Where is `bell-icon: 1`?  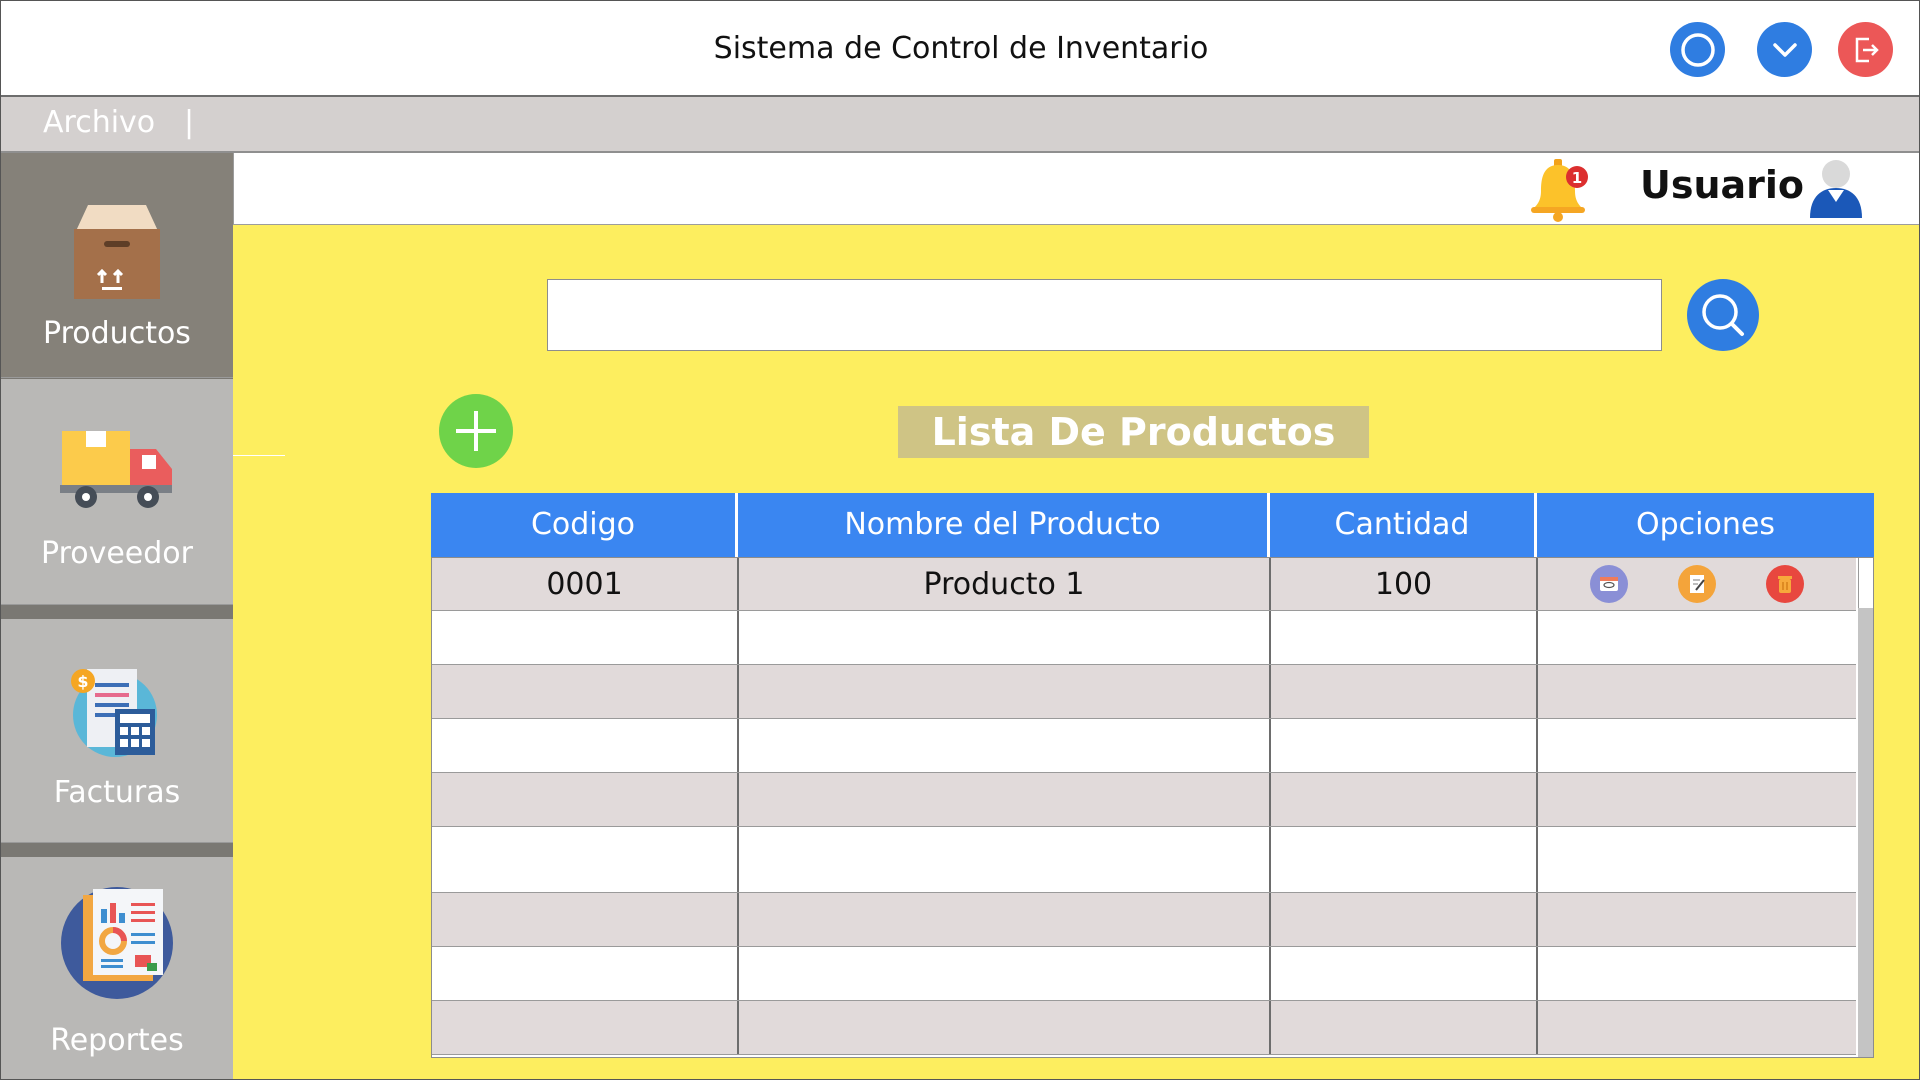 bell-icon: 1 is located at coordinates (1559, 190).